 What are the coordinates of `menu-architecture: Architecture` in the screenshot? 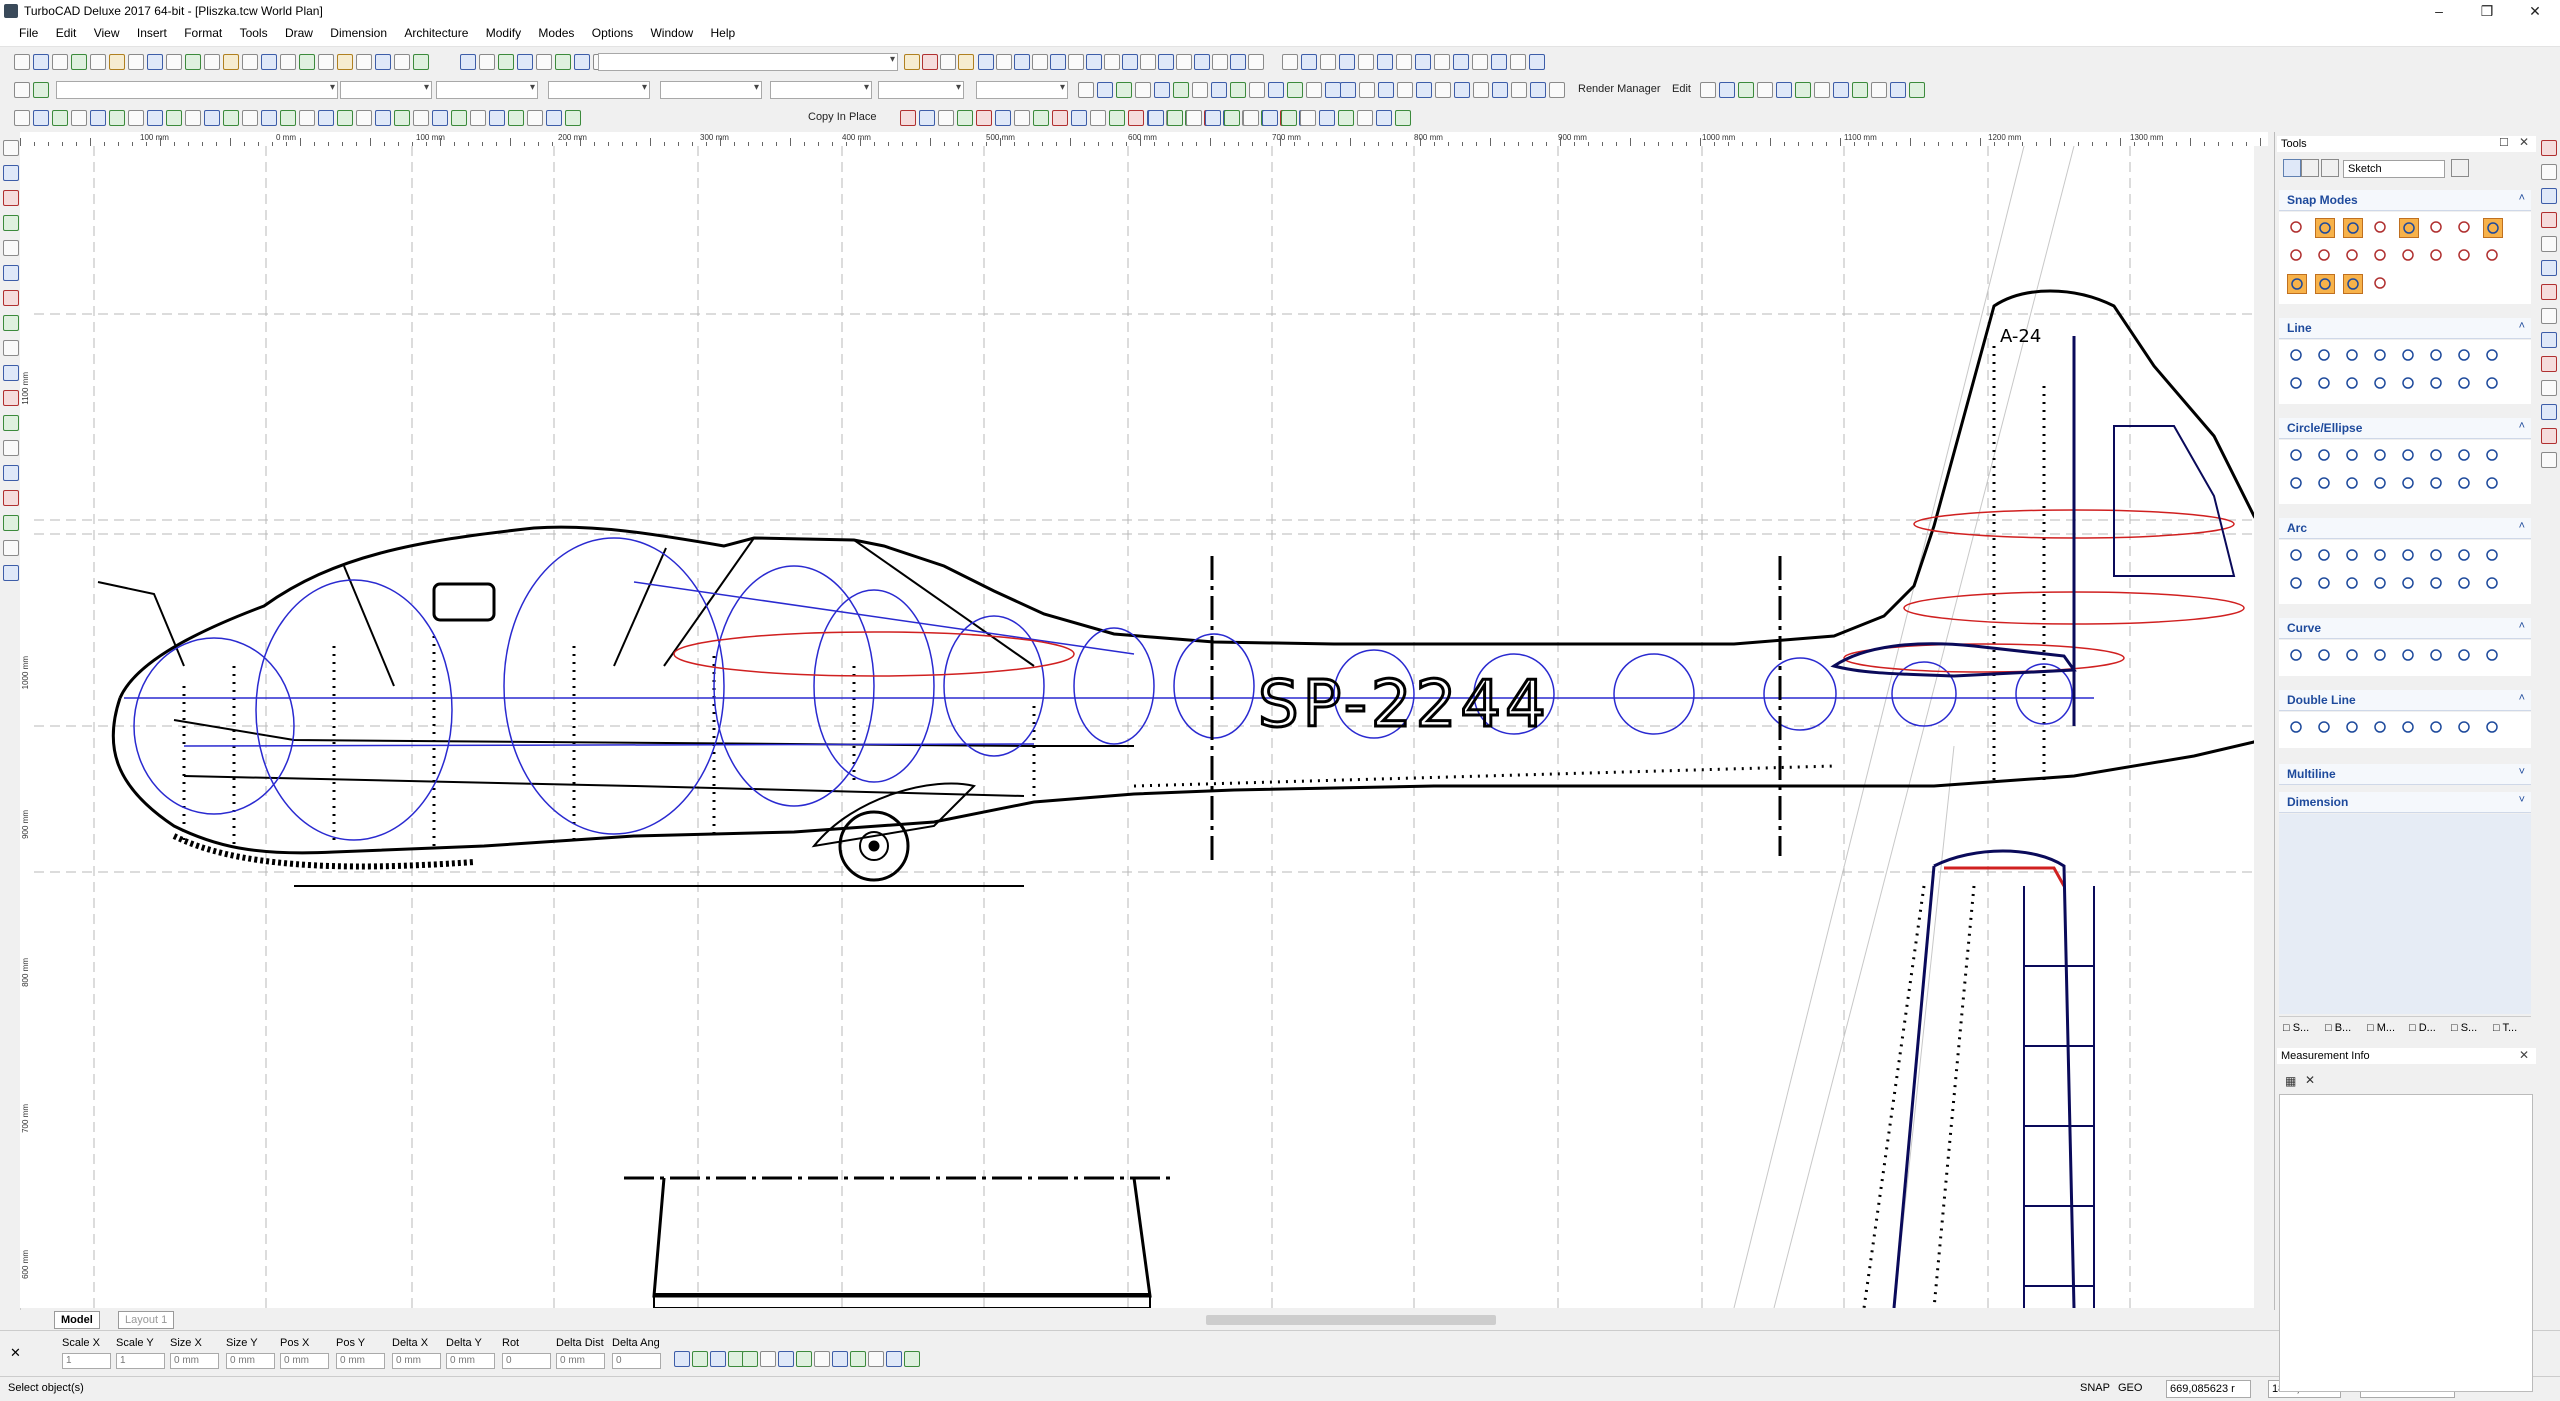 It's located at (436, 31).